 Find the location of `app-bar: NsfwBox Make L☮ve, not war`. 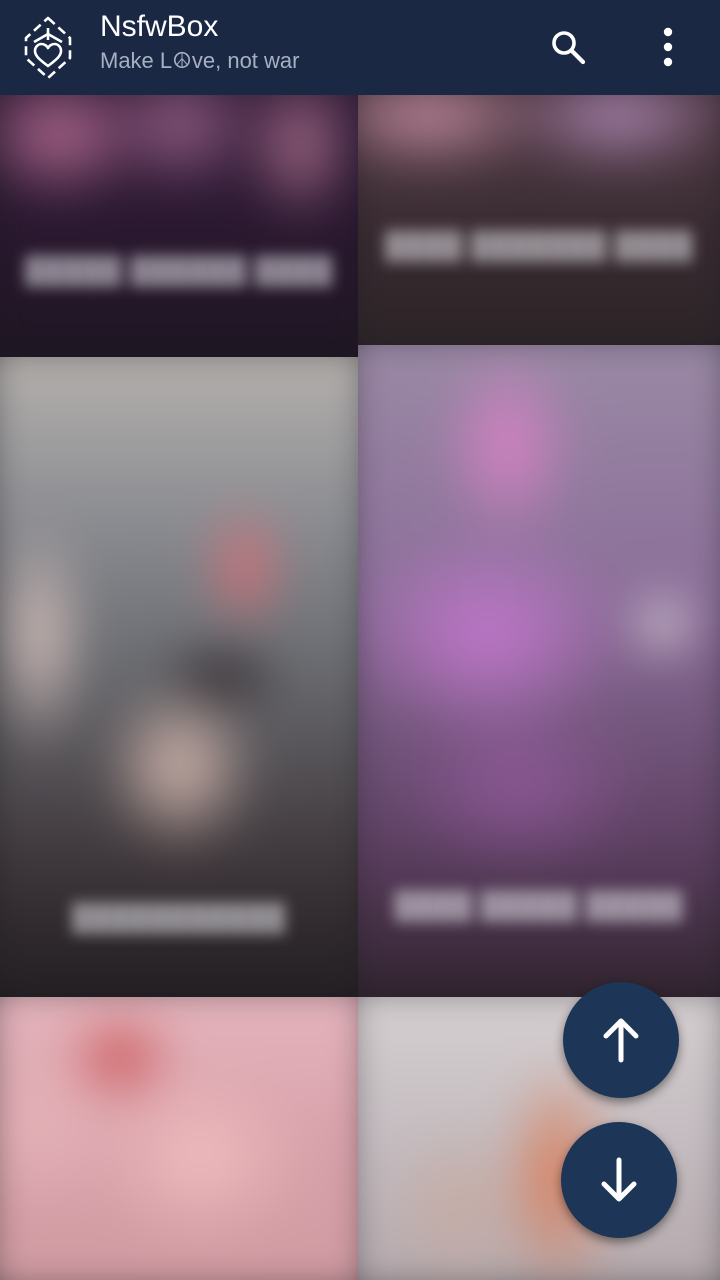

app-bar: NsfwBox Make L☮ve, not war is located at coordinates (360, 47).